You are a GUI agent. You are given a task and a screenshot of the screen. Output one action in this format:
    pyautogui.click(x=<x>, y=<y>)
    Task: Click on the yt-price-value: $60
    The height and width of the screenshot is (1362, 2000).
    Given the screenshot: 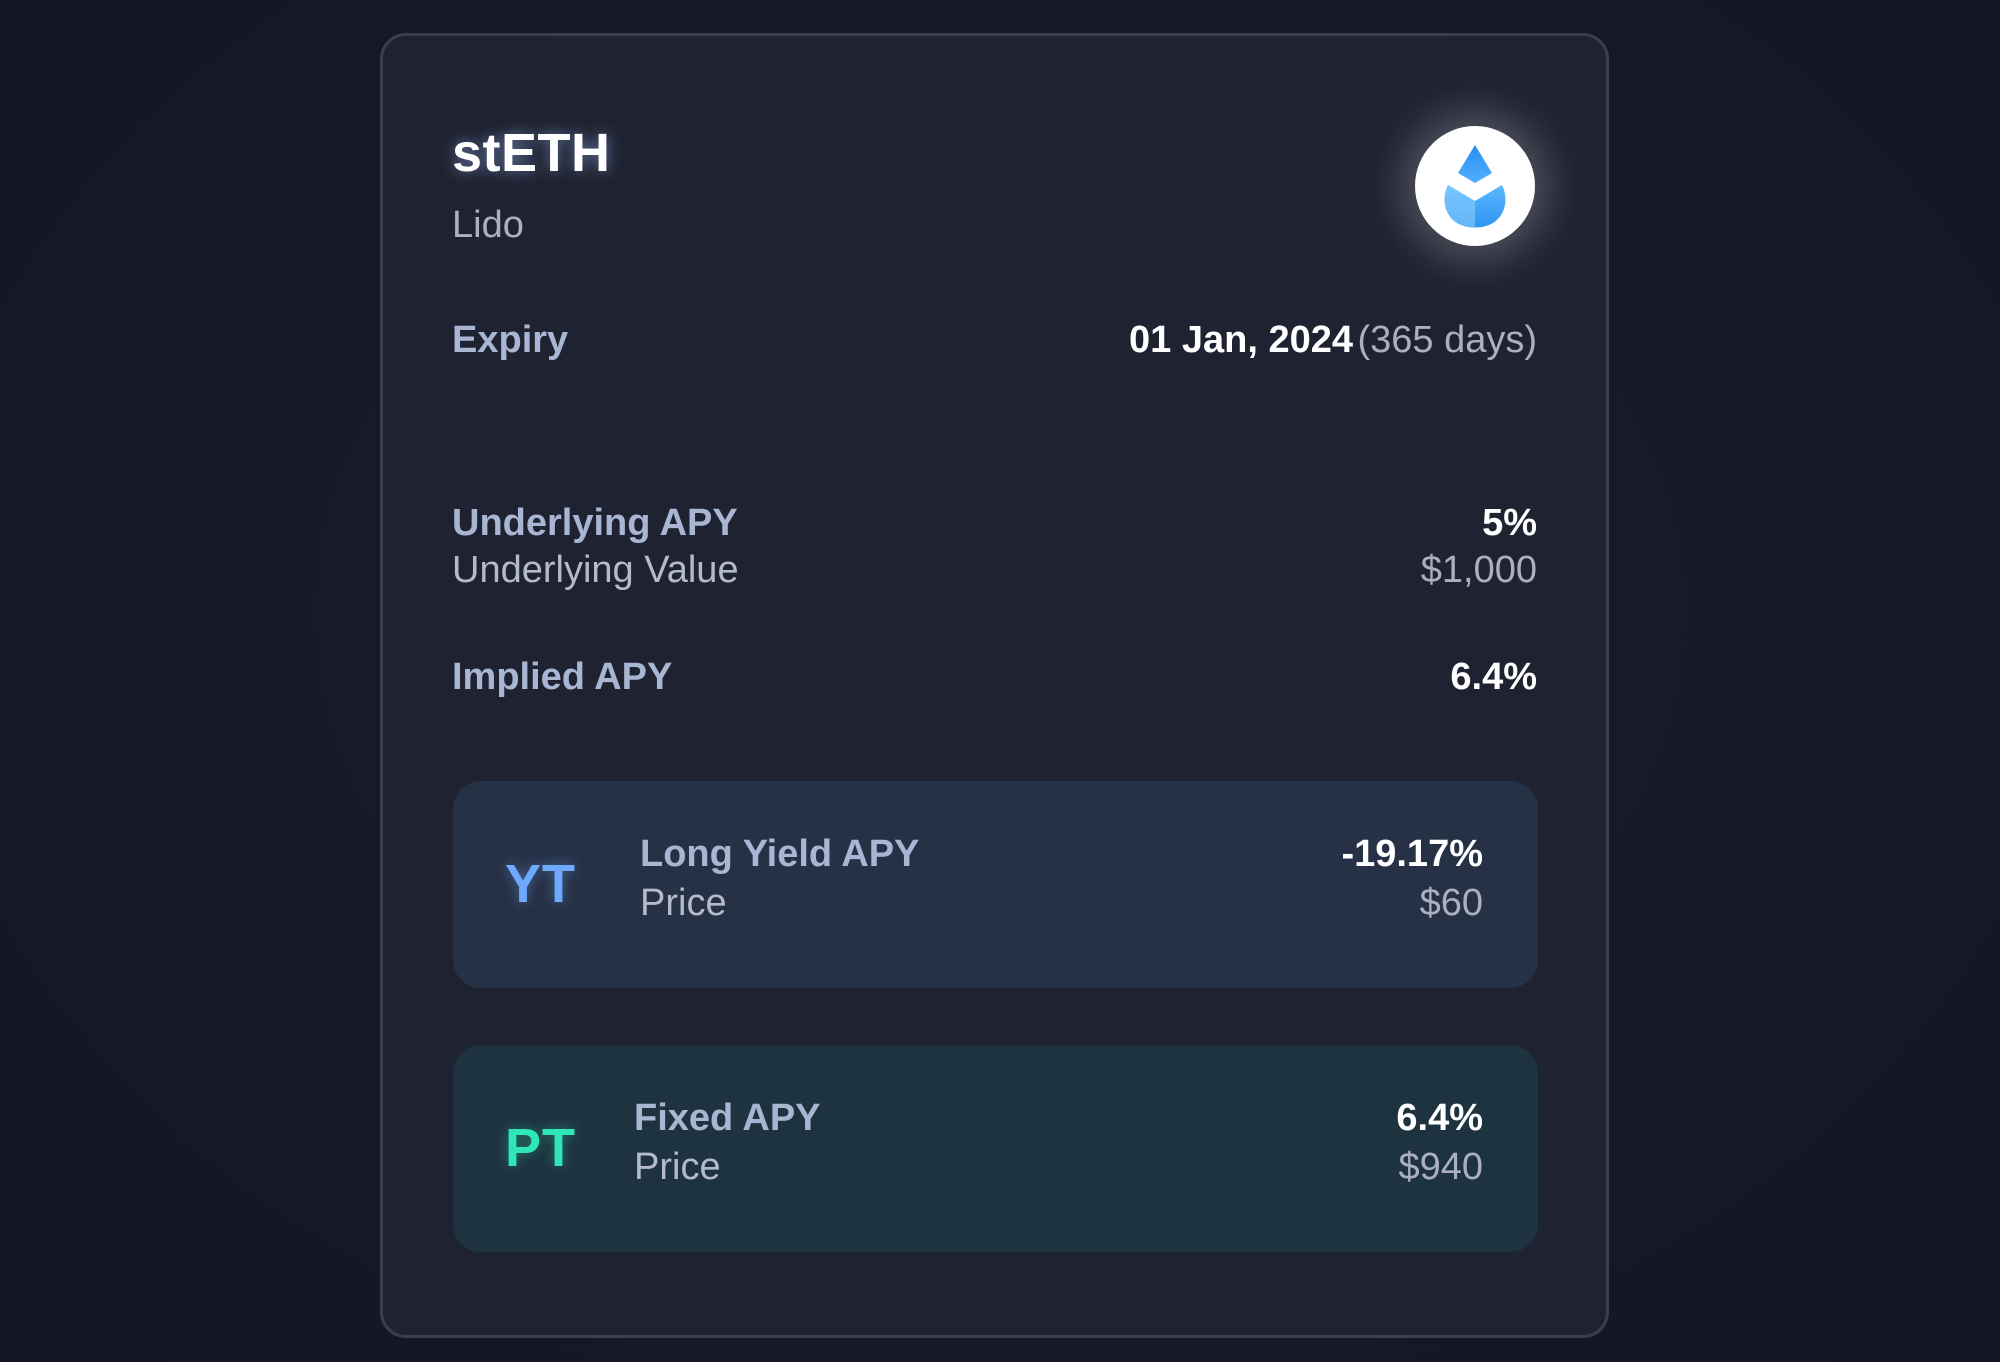 What is the action you would take?
    pyautogui.click(x=1451, y=903)
    